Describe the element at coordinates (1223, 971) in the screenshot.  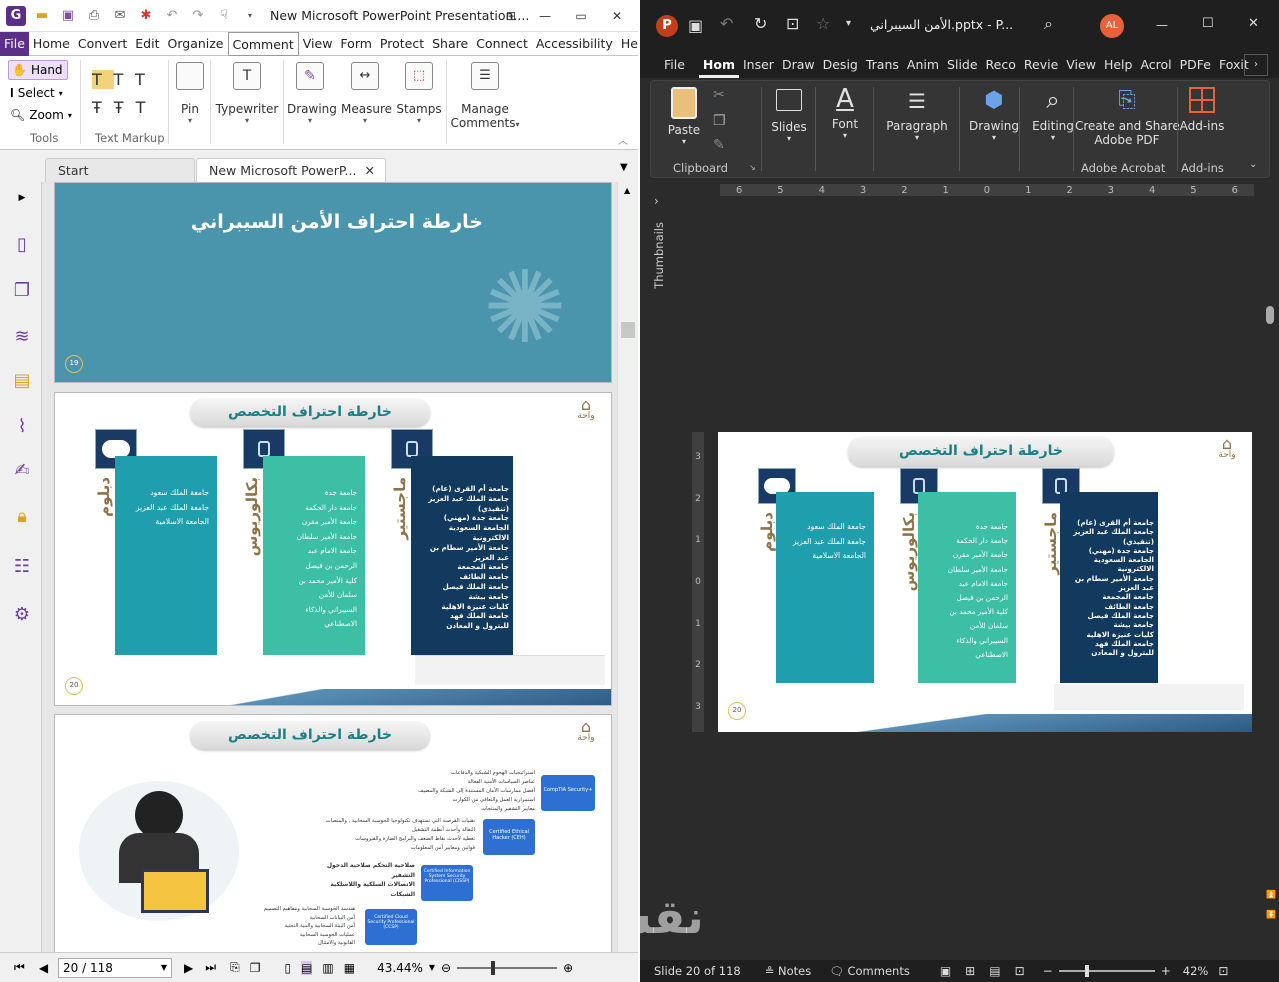
I see `fit-slide-icon: ⊡` at that location.